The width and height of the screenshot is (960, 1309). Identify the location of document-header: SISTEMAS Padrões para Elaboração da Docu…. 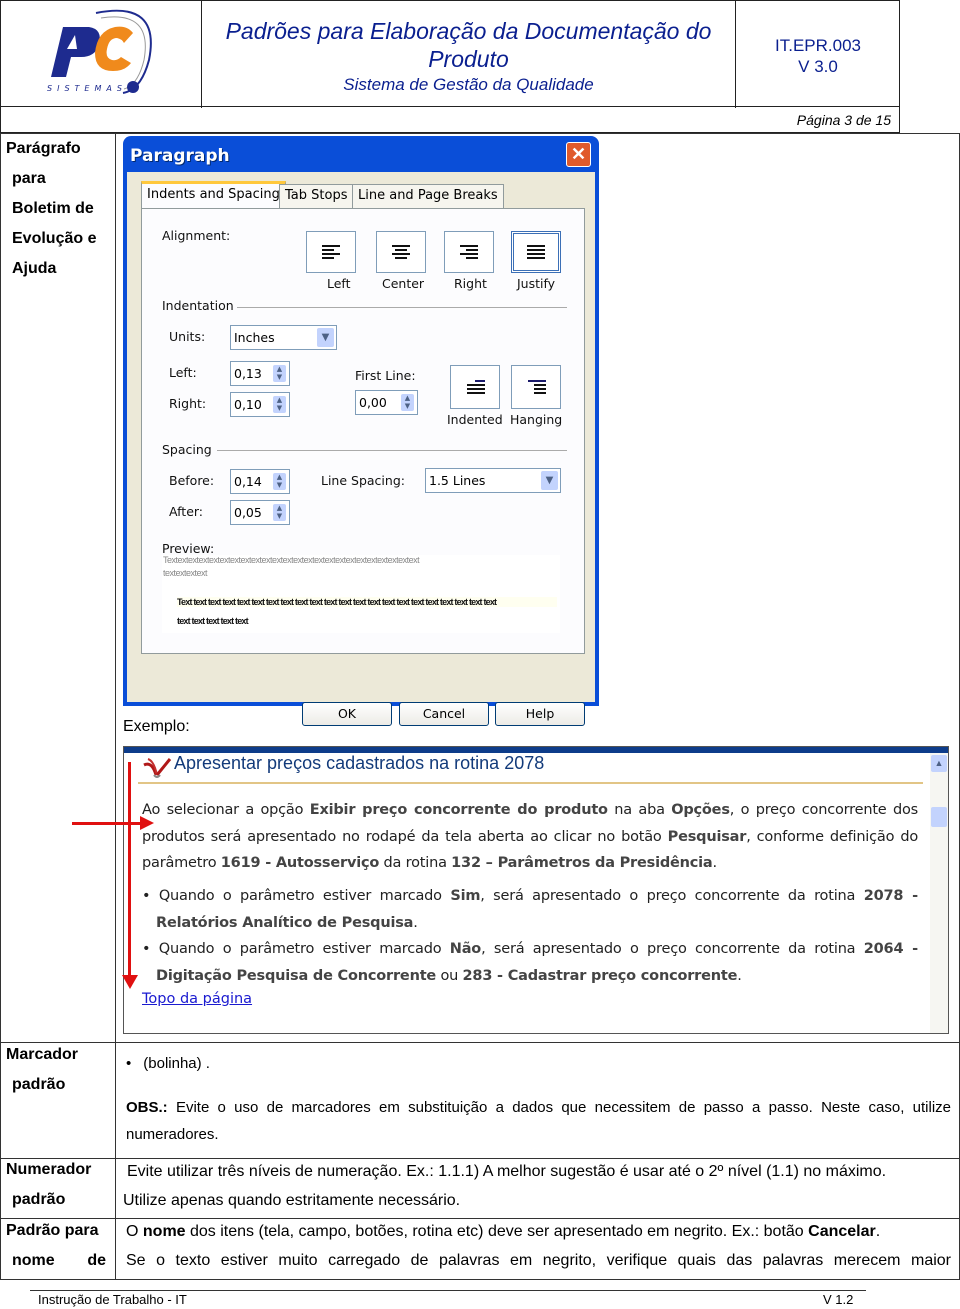
(450, 54).